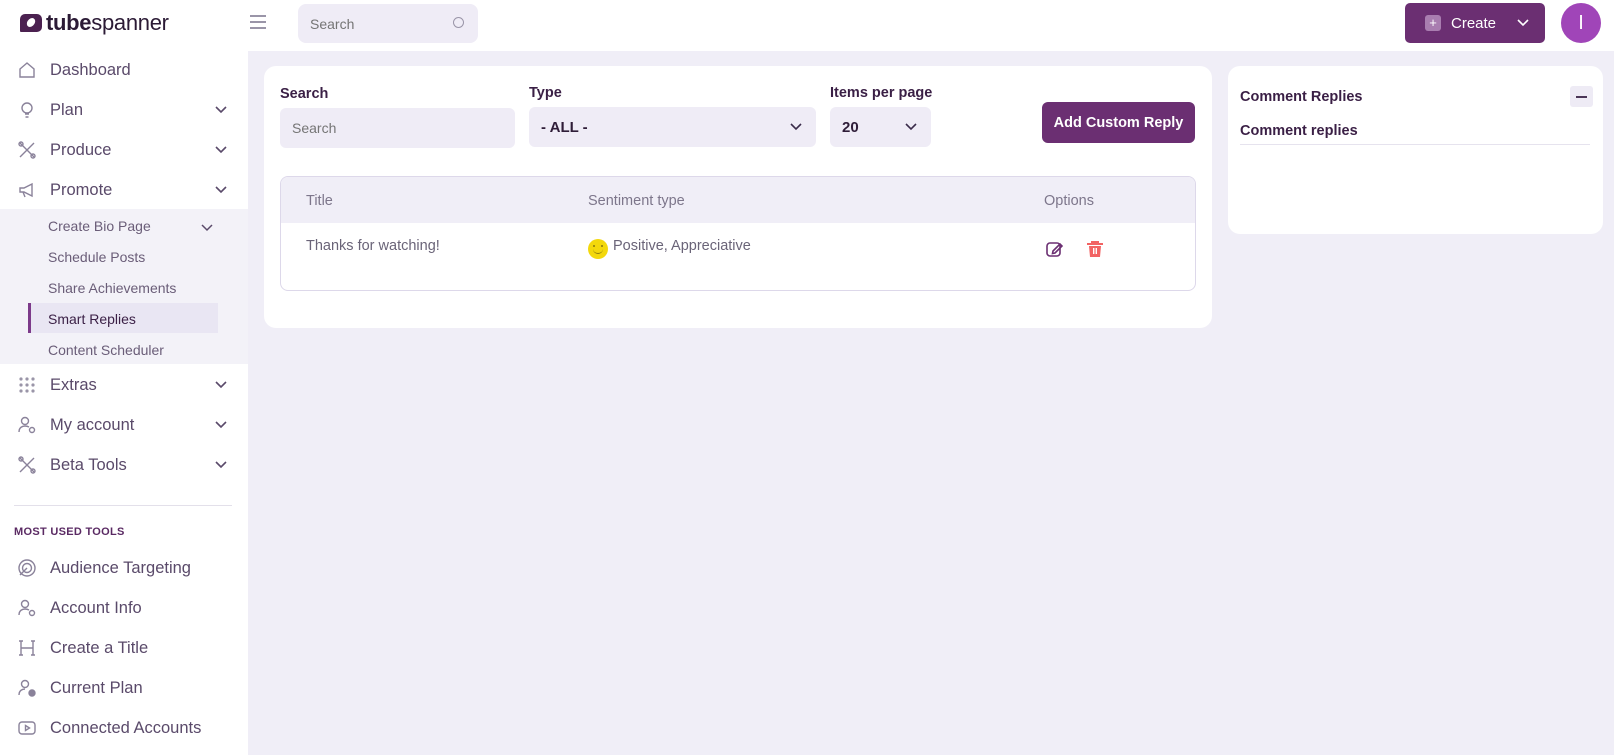 This screenshot has width=1614, height=755. I want to click on section-label-most-used: MOST USED TOOLS, so click(69, 532).